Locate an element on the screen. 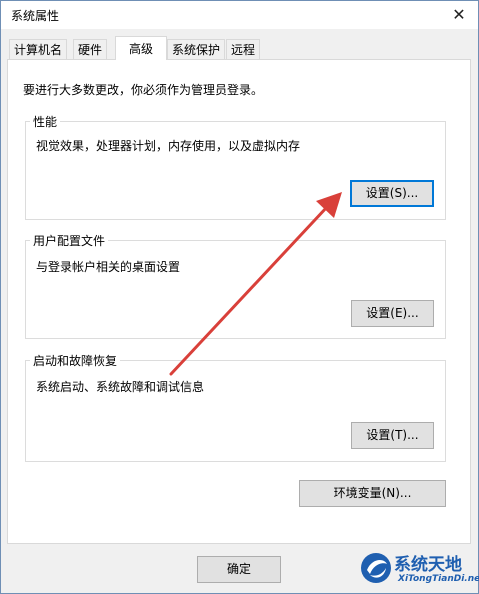  performance-desc: 视觉效果，处理器计划，内存使用，以及虚拟内存 is located at coordinates (168, 146).